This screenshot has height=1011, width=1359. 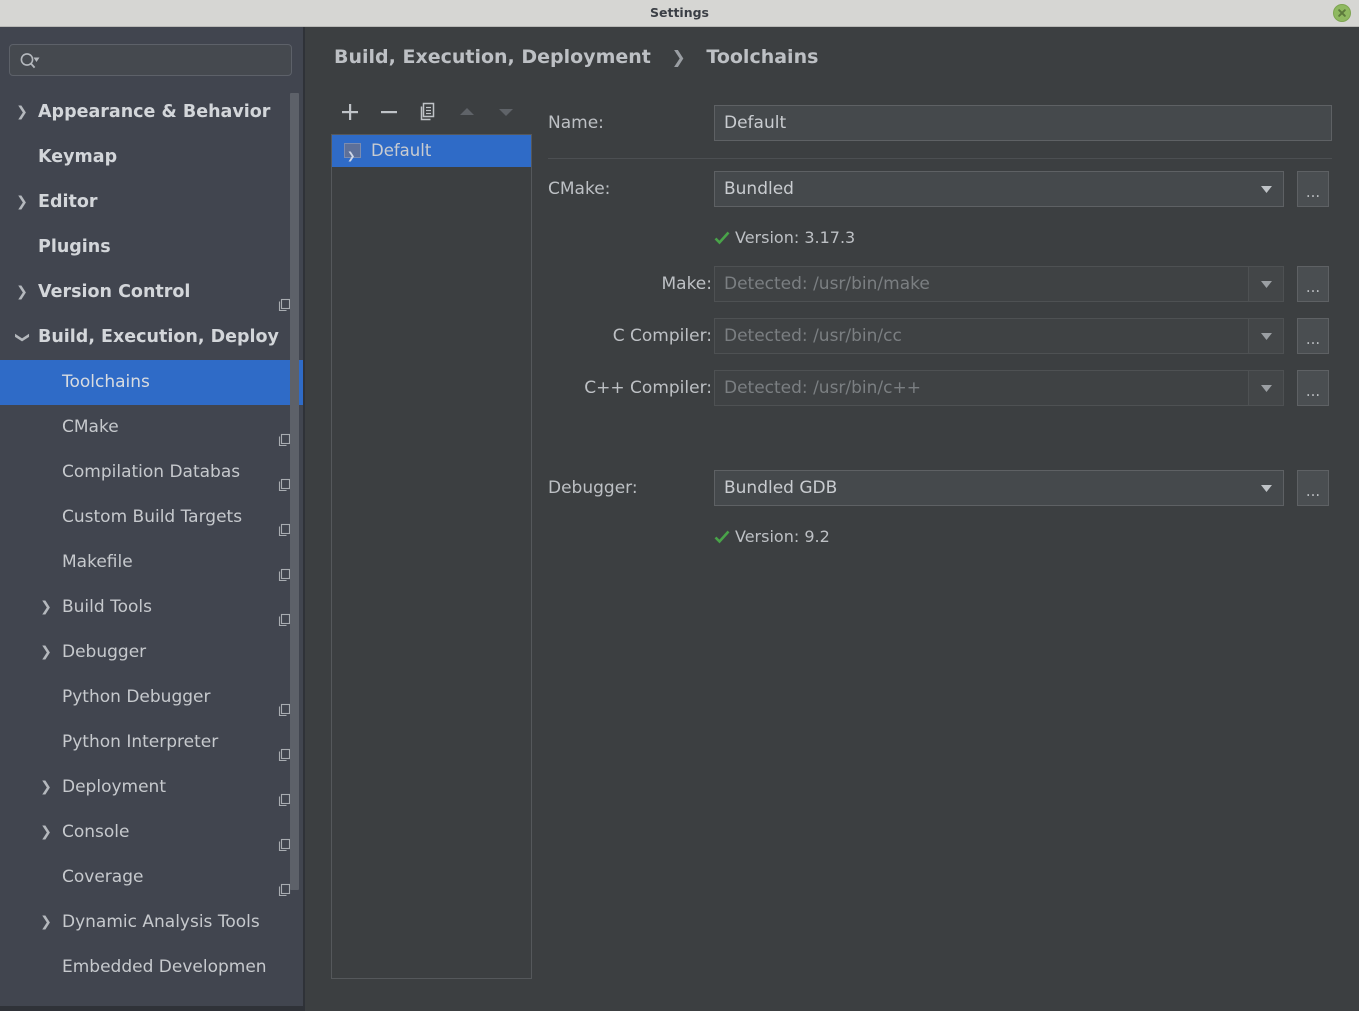 I want to click on sidebar-scrollbar-thumb, so click(x=294, y=491).